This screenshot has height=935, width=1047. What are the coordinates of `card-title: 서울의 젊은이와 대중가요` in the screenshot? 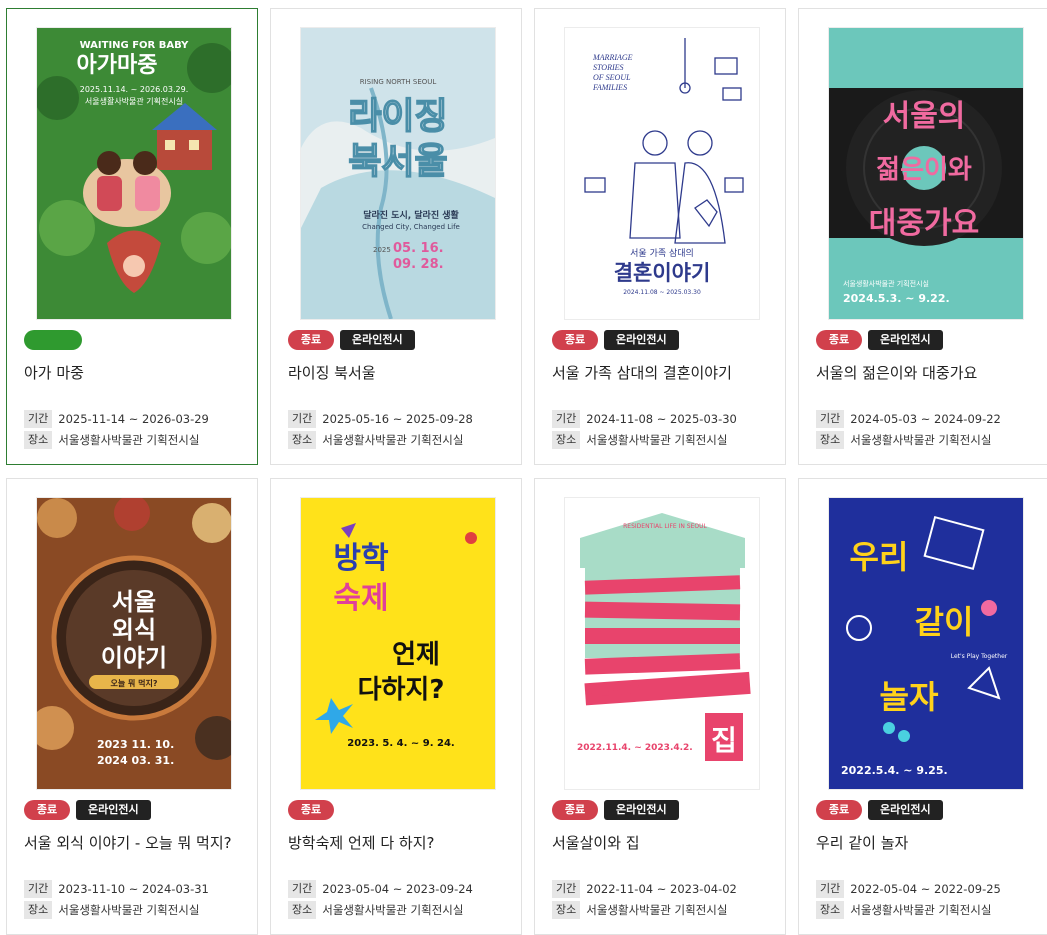 It's located at (896, 372).